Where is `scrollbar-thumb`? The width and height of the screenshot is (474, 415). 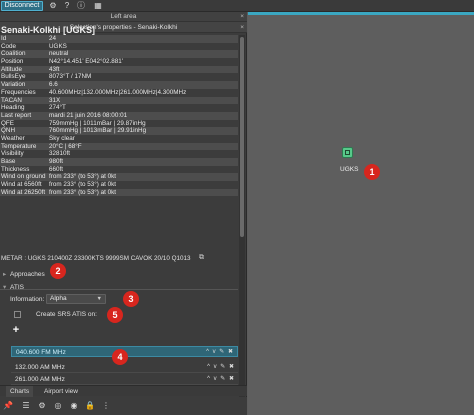
scrollbar-thumb is located at coordinates (242, 137).